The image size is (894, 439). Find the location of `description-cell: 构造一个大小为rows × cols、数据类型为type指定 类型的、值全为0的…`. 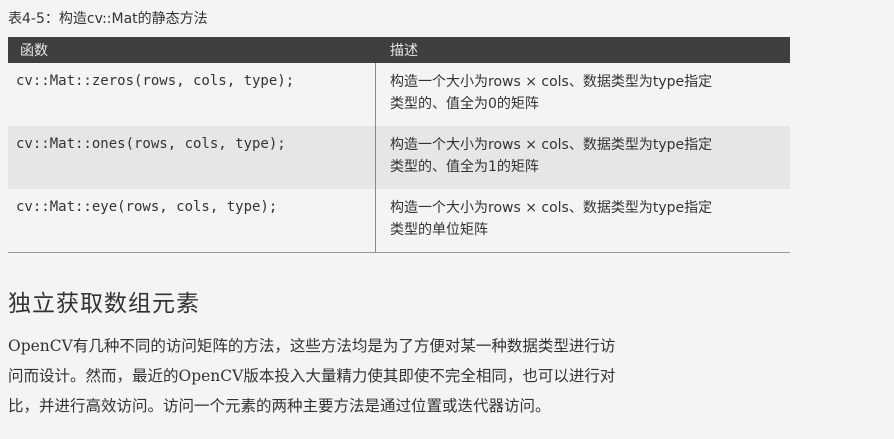

description-cell: 构造一个大小为rows × cols、数据类型为type指定 类型的、值全为0的… is located at coordinates (583, 94).